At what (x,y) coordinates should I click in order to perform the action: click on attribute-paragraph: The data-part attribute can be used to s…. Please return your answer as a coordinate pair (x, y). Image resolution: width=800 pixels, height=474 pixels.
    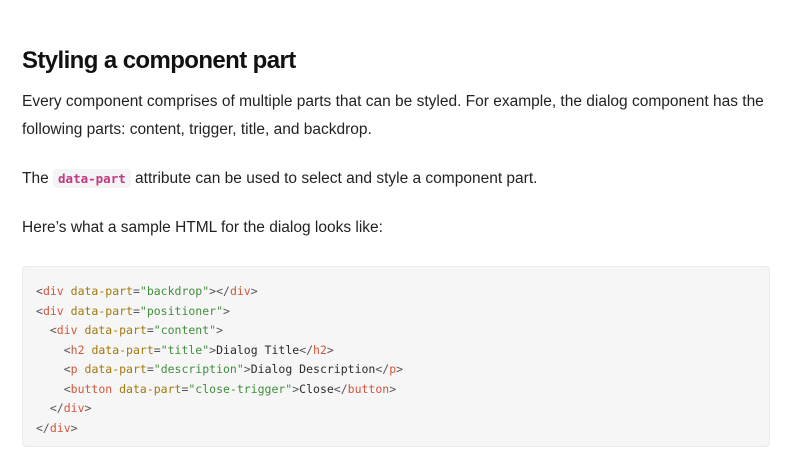
    Looking at the image, I should click on (398, 179).